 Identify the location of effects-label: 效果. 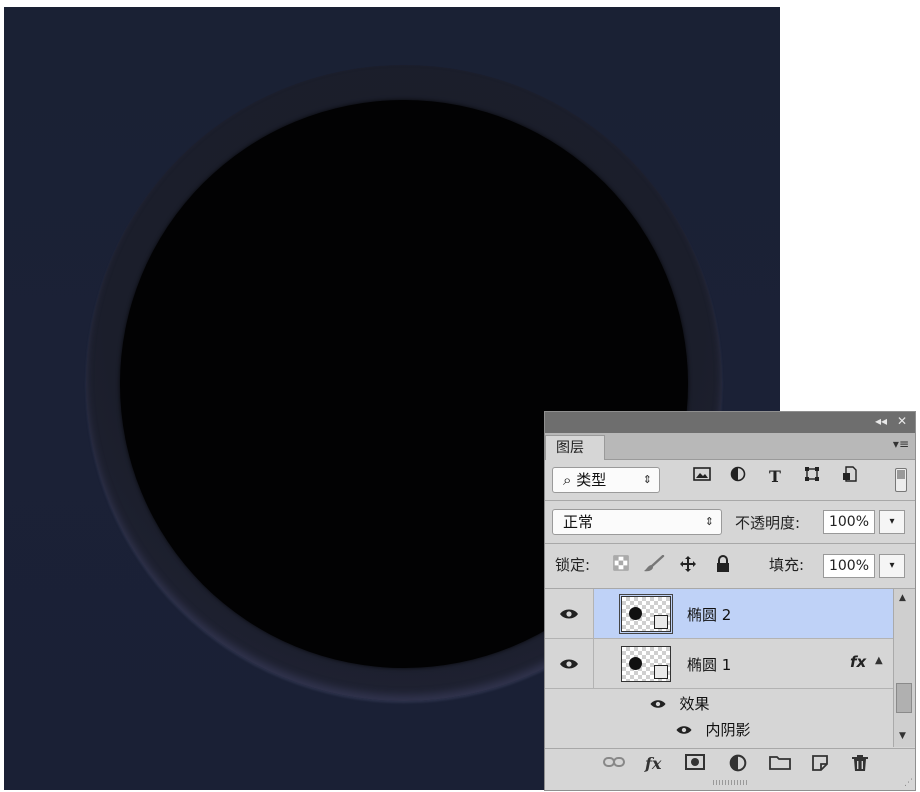
(694, 704).